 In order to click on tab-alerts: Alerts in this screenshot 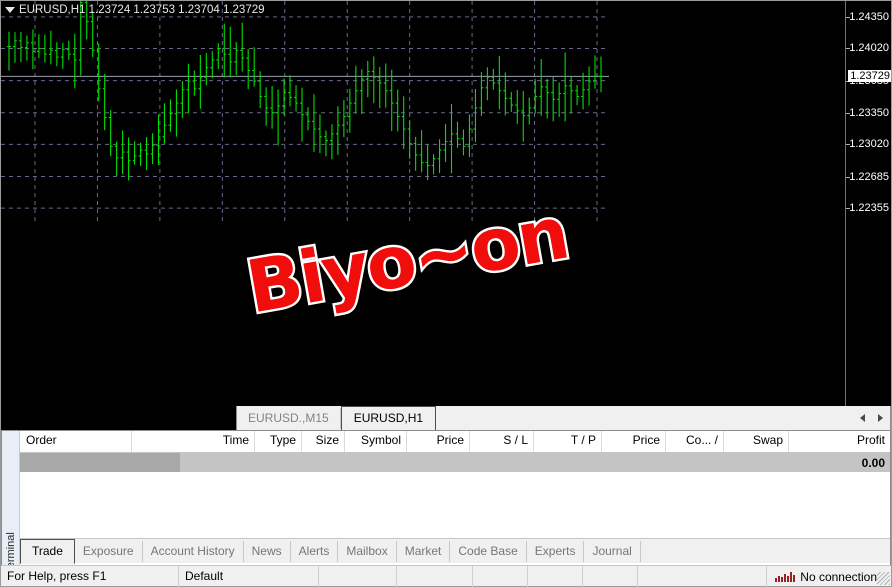, I will do `click(315, 551)`.